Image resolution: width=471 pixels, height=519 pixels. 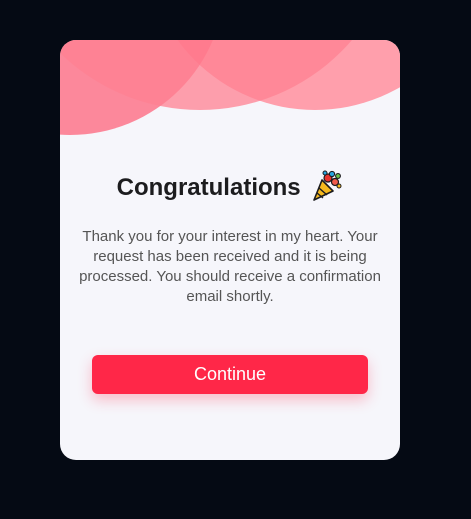 What do you see at coordinates (327, 185) in the screenshot?
I see `party-popper-icon` at bounding box center [327, 185].